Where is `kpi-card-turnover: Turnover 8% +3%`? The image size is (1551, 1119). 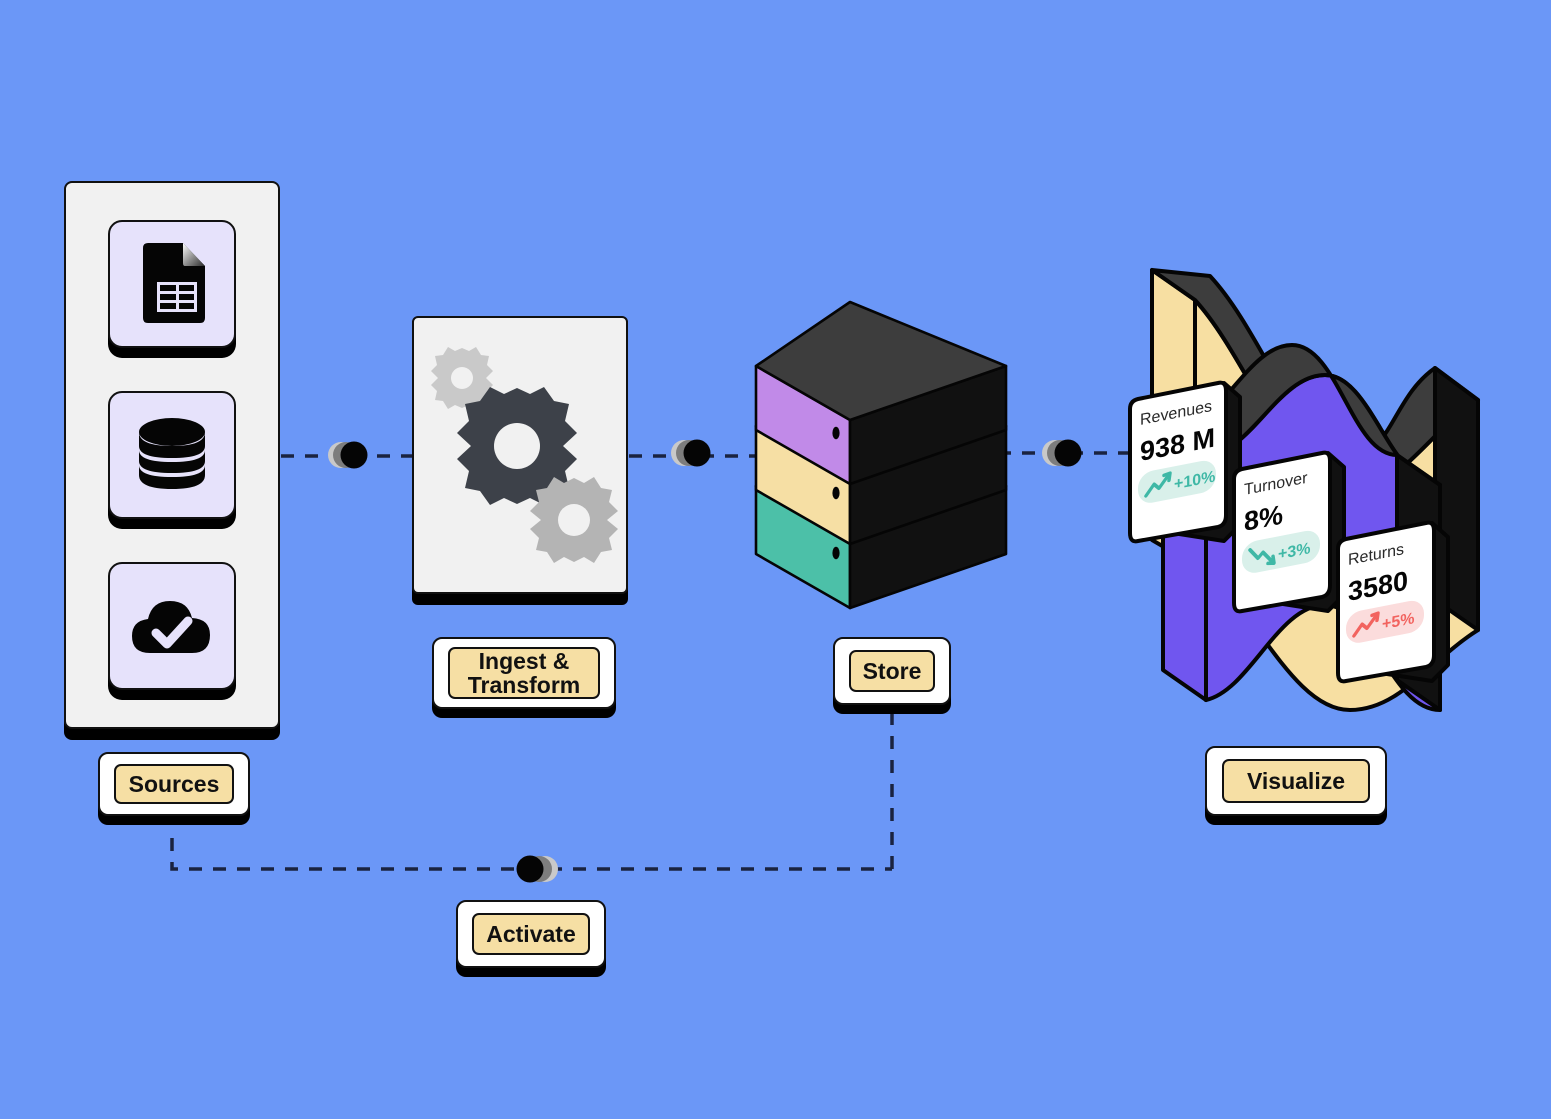 kpi-card-turnover: Turnover 8% +3% is located at coordinates (1289, 532).